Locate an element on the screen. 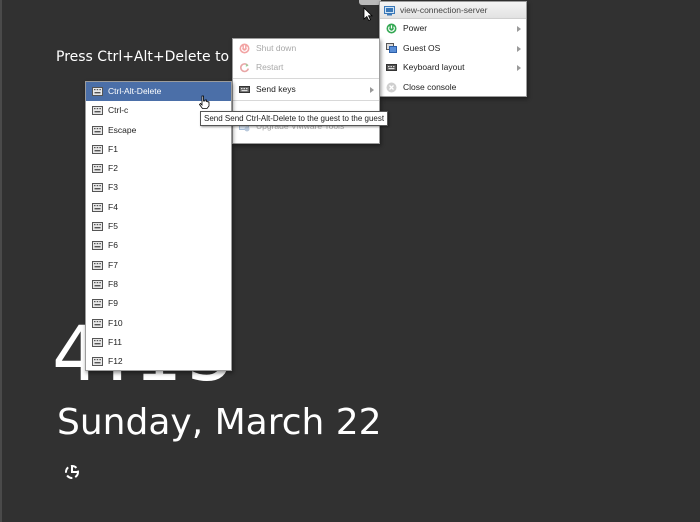 The height and width of the screenshot is (522, 700). menu-item-power: Power is located at coordinates (453, 29).